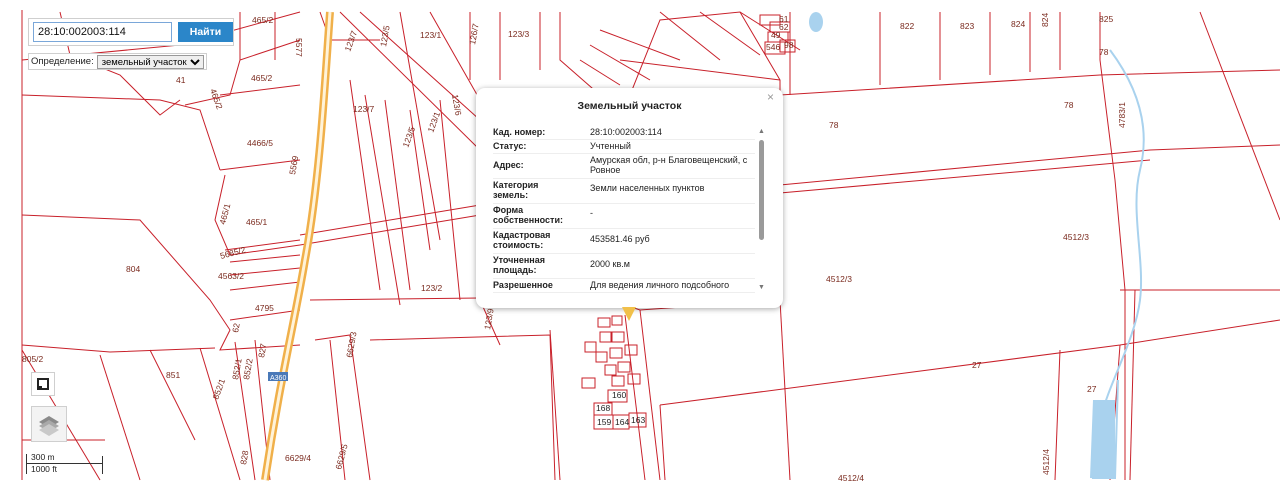 The width and height of the screenshot is (1280, 485). Describe the element at coordinates (33, 359) in the screenshot. I see `parcel-label: 805/2` at that location.